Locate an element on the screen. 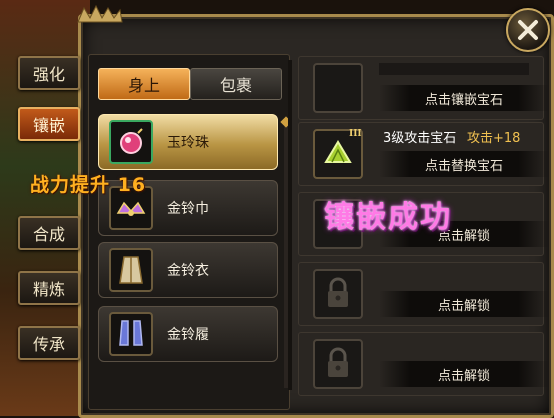 The height and width of the screenshot is (418, 554). tab-embed: 镶嵌 is located at coordinates (49, 124).